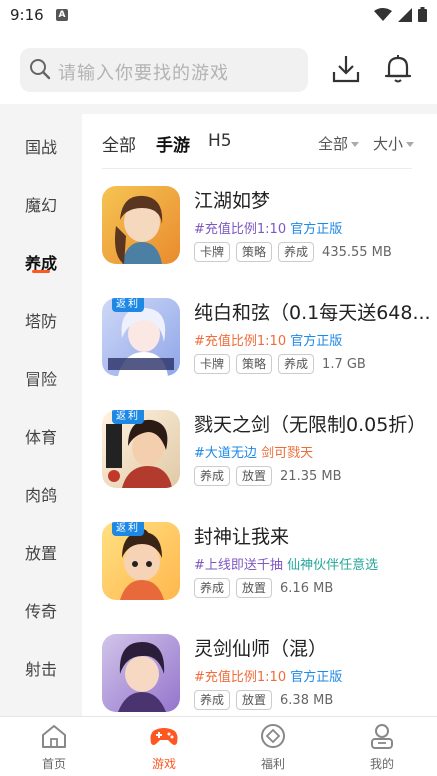 Image resolution: width=437 pixels, height=776 pixels. I want to click on tab-mobile: 手游, so click(173, 143).